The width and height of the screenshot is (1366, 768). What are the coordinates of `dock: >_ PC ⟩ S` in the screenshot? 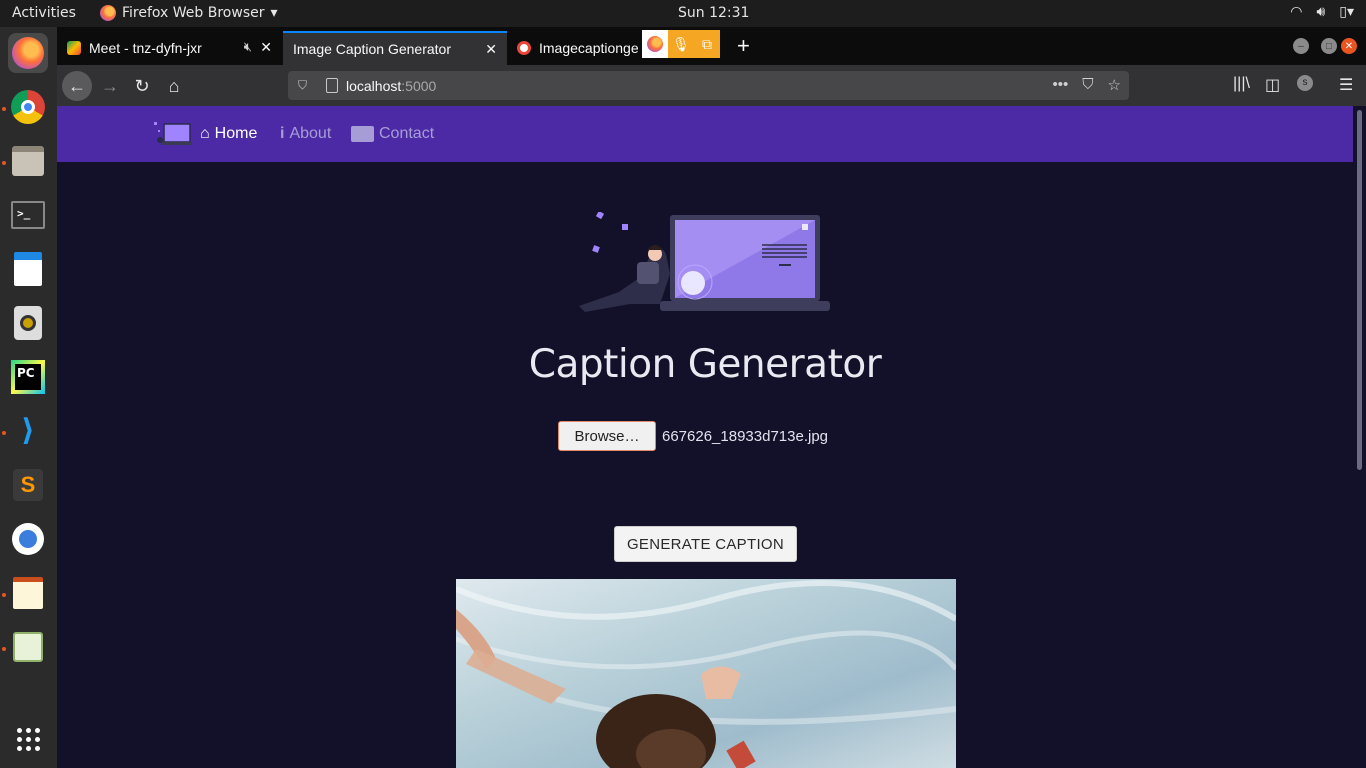 It's located at (28, 397).